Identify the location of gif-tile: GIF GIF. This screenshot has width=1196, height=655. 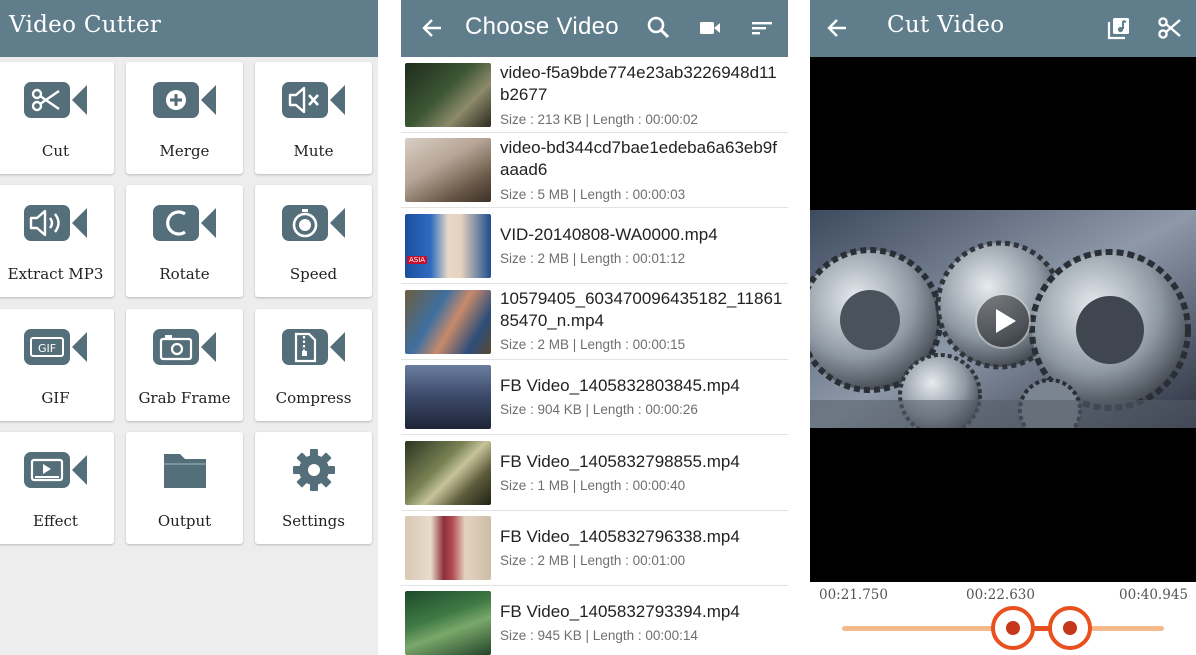
(57, 365).